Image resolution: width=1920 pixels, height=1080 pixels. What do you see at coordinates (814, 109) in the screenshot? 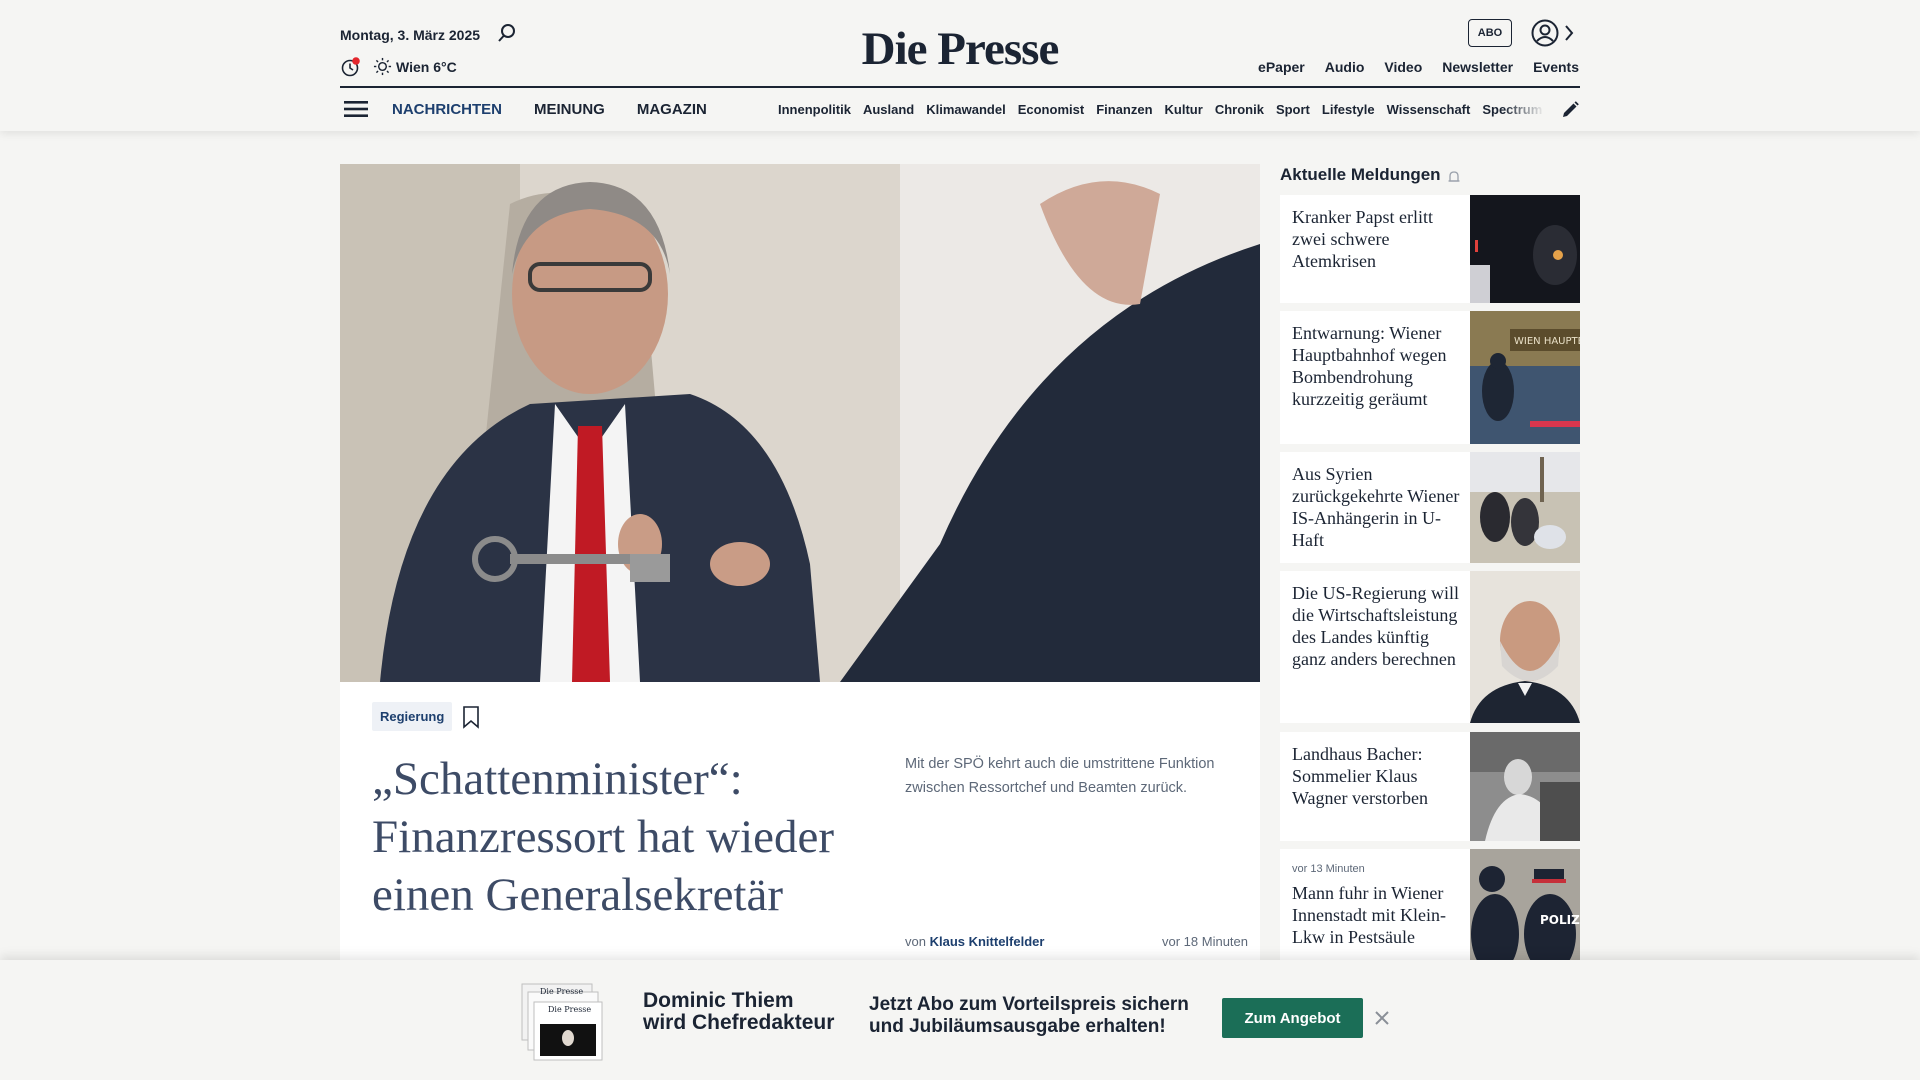
I see `section-innenpolitik: Innenpolitik` at bounding box center [814, 109].